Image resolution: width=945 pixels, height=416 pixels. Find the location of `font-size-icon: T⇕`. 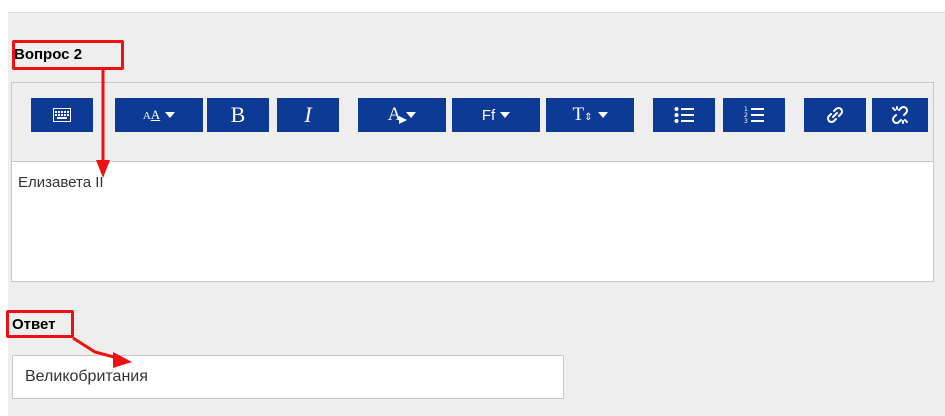

font-size-icon: T⇕ is located at coordinates (582, 114).